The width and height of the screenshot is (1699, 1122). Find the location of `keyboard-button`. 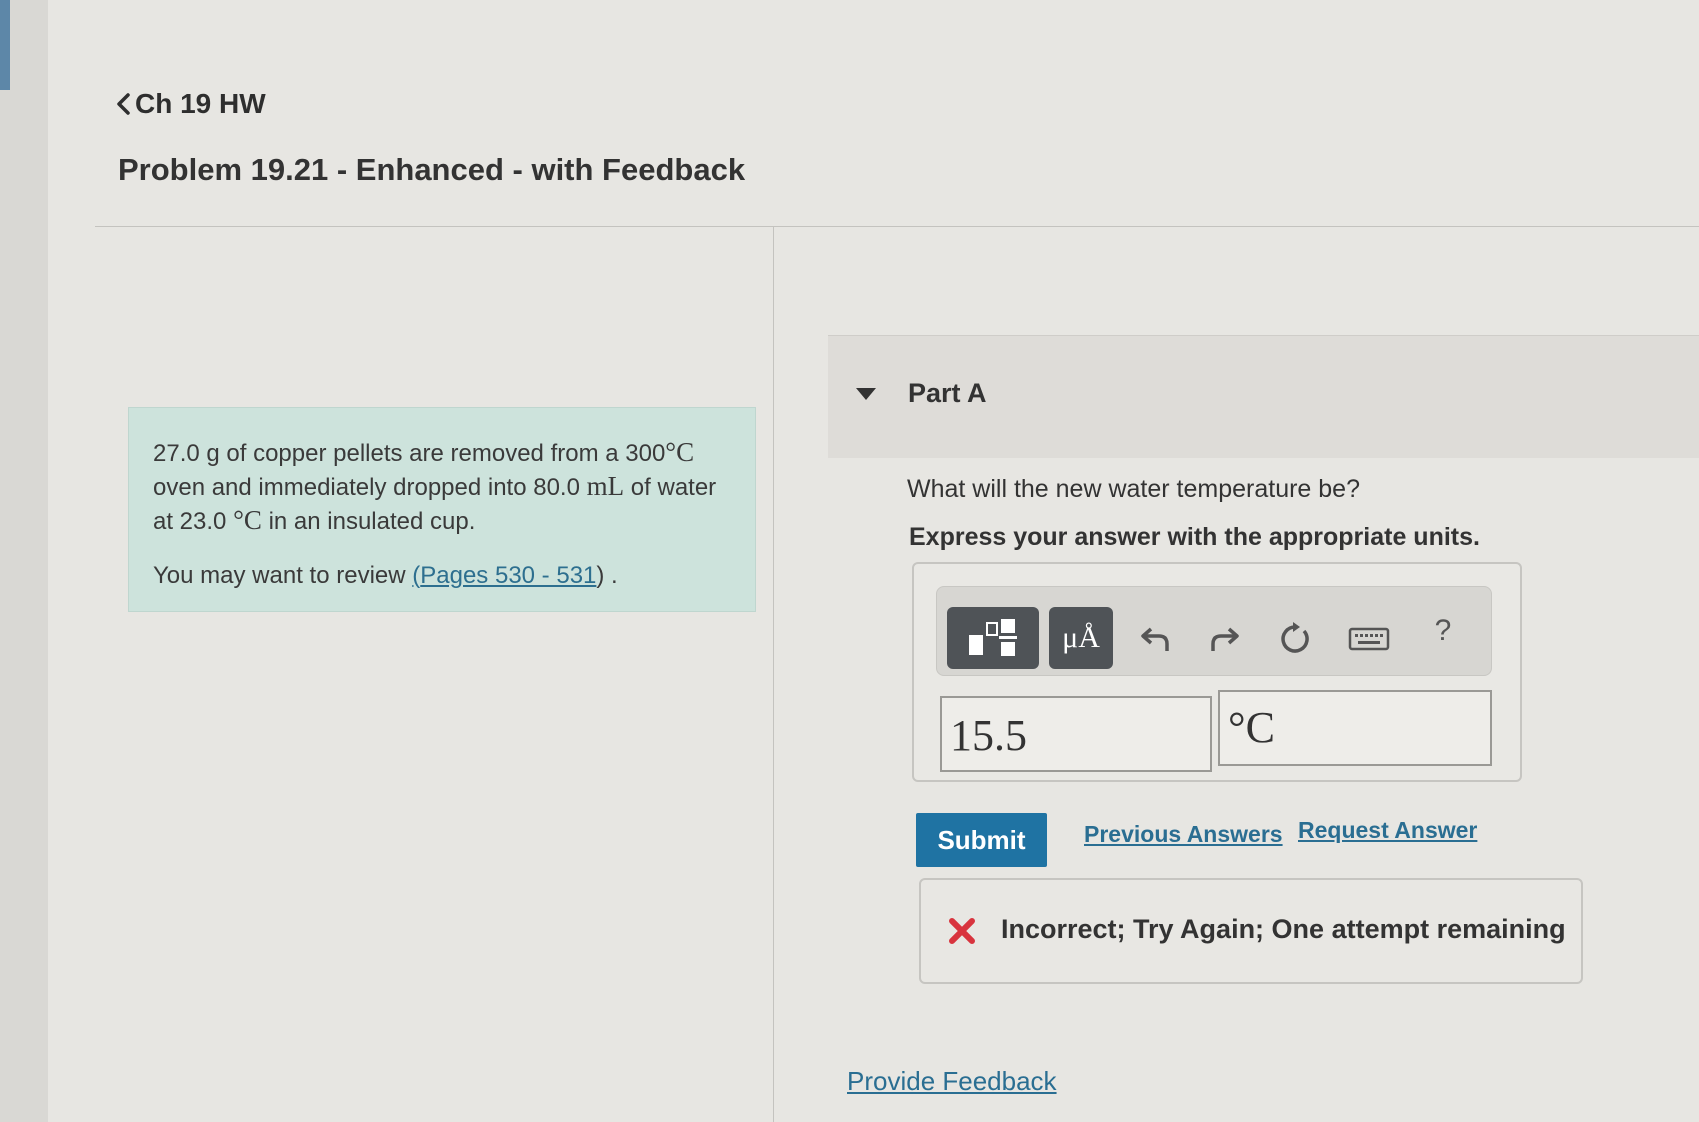

keyboard-button is located at coordinates (1369, 639).